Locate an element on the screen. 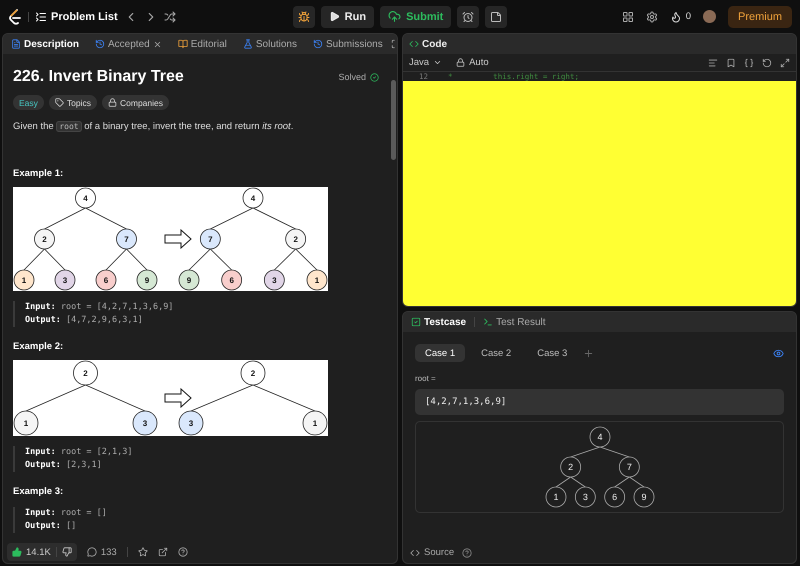 This screenshot has width=800, height=566. visibility-button is located at coordinates (778, 353).